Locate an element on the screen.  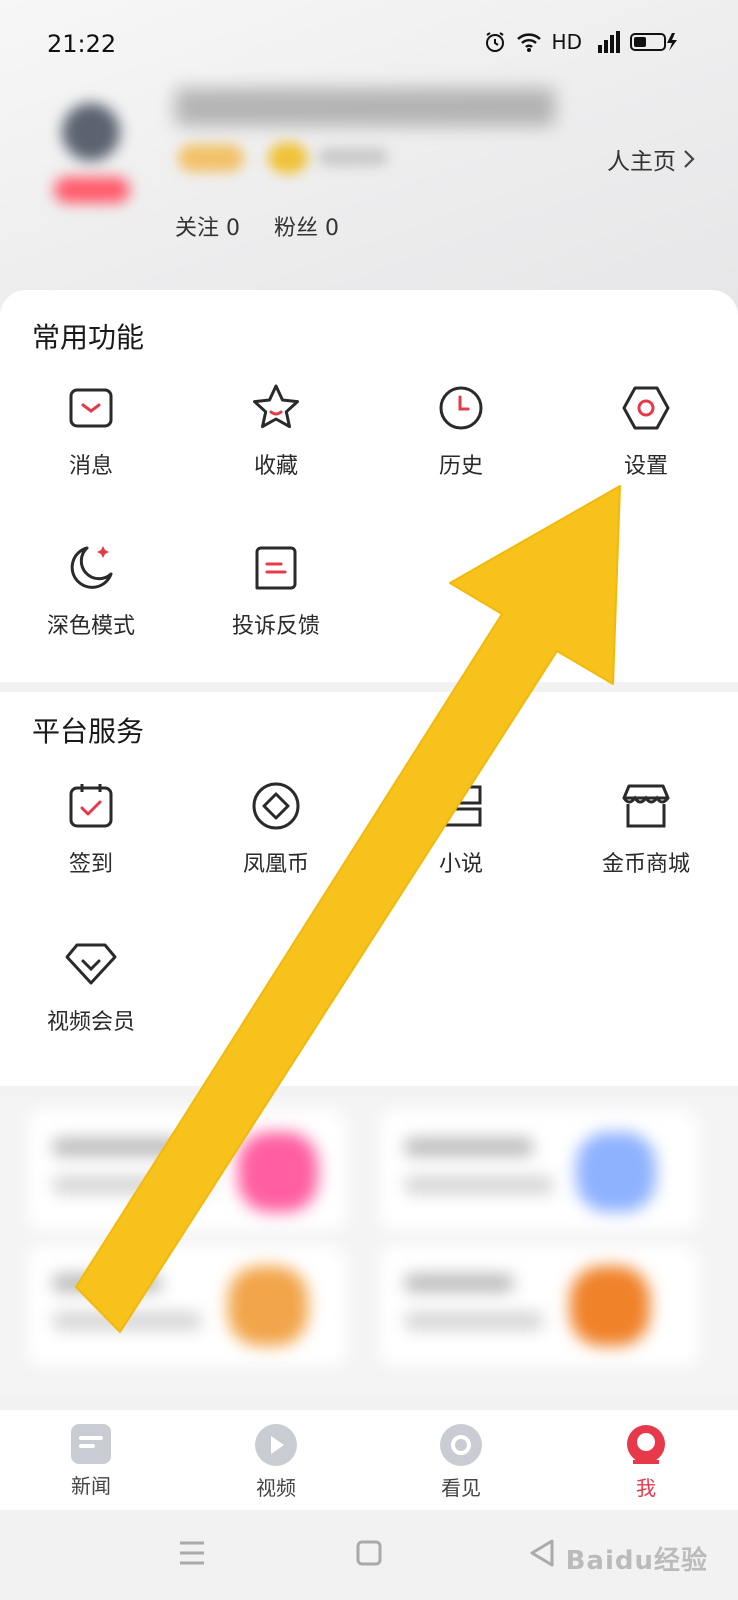
dark-mode-button: 深色模式 is located at coordinates (91, 591).